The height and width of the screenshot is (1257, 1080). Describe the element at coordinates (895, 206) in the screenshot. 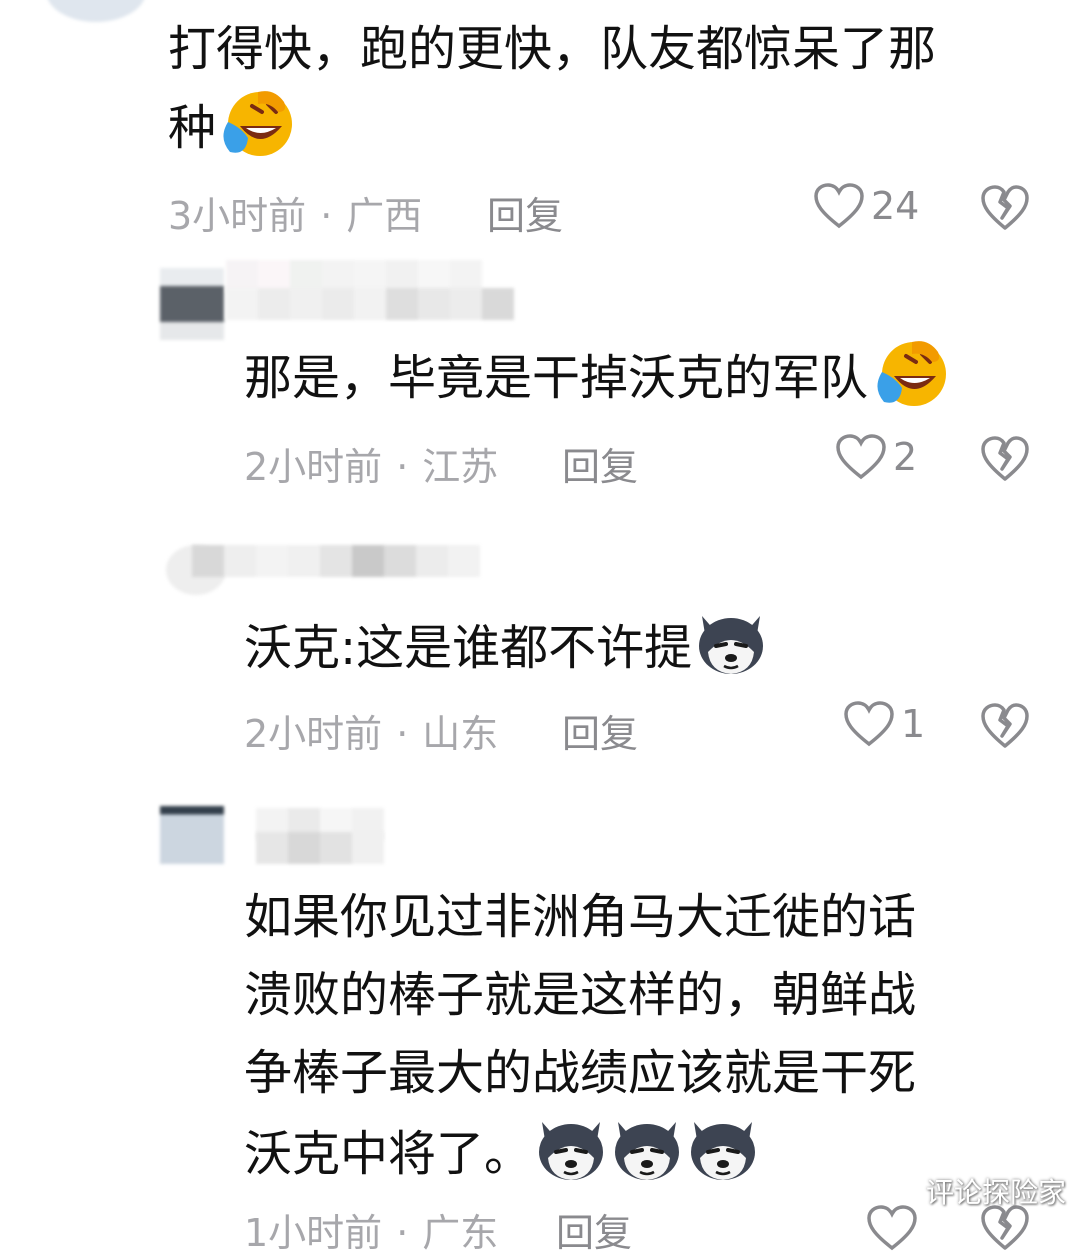

I see `like-count: 24` at that location.